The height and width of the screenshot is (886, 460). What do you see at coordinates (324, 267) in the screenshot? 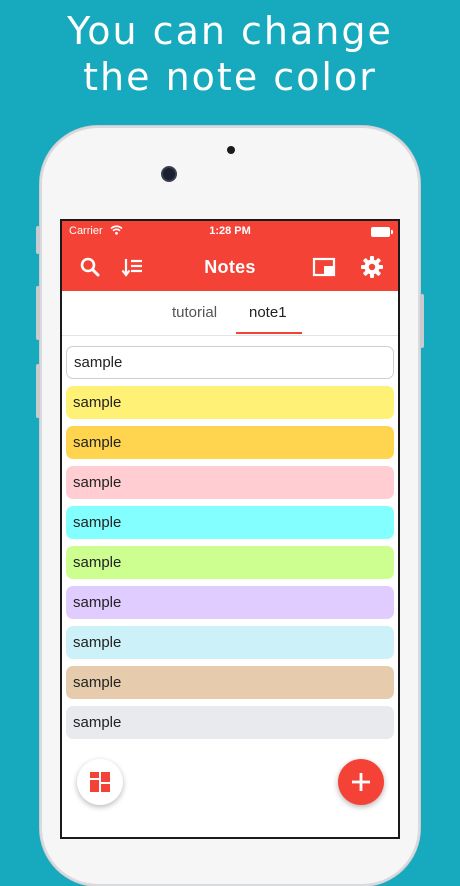
I see `window-icon` at bounding box center [324, 267].